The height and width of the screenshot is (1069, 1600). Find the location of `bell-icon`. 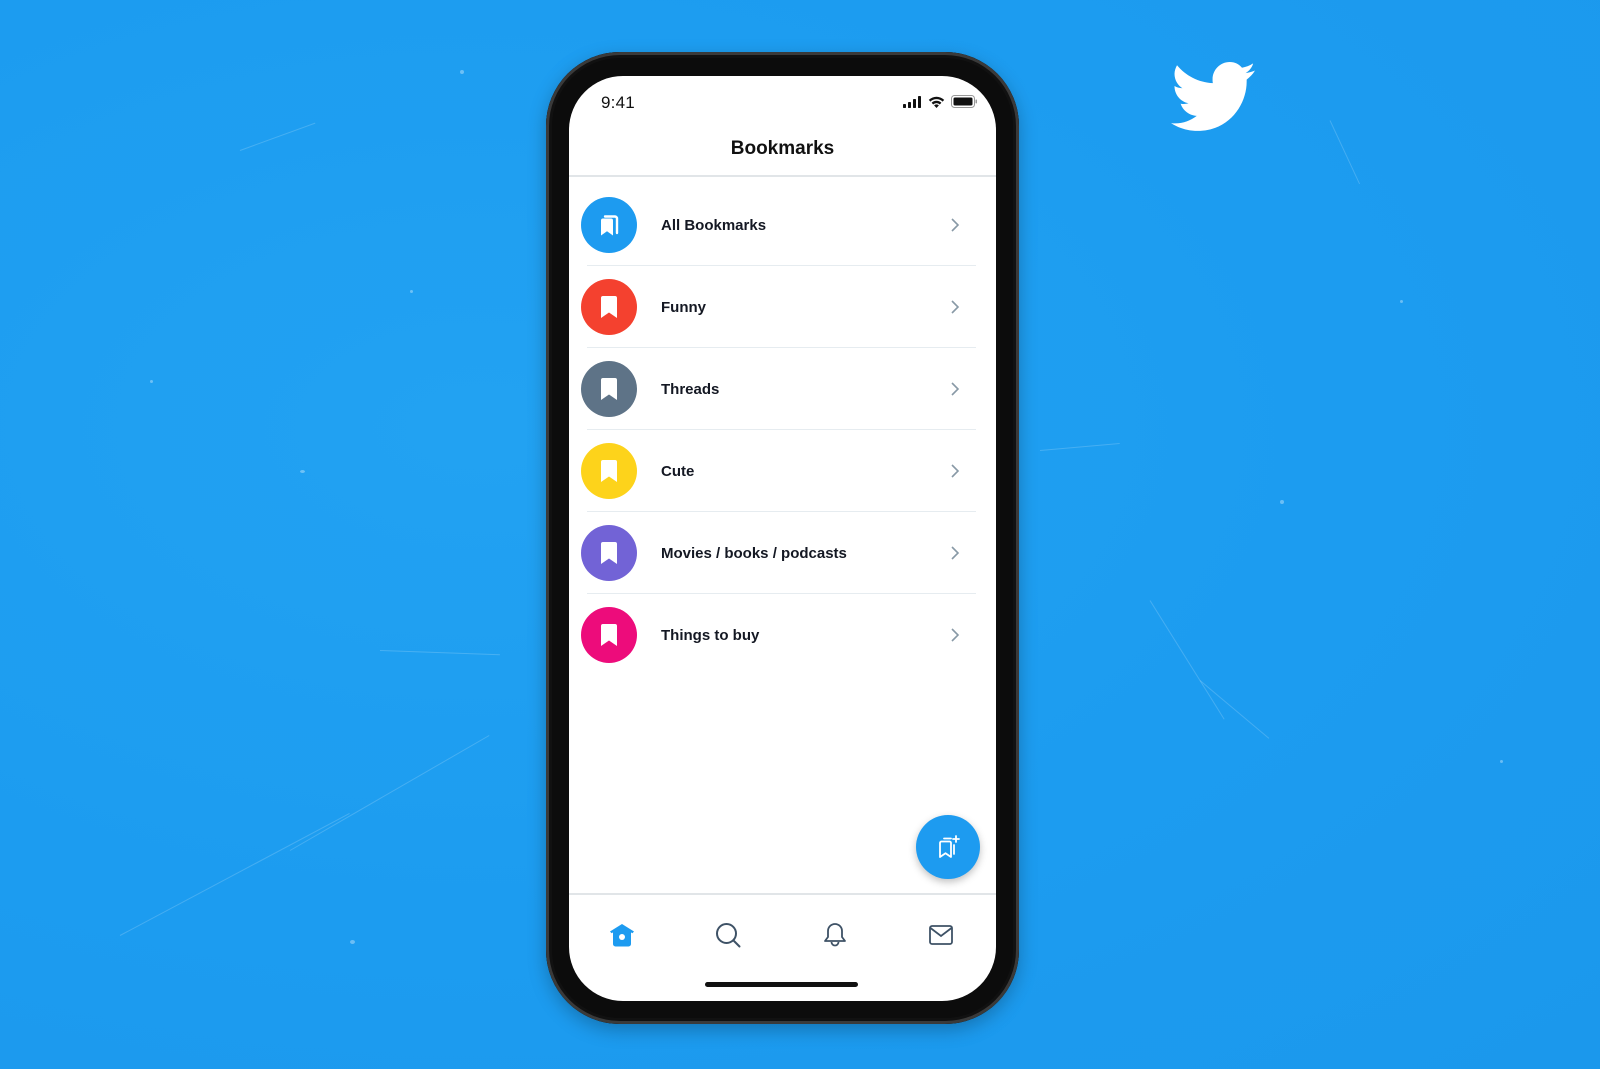

bell-icon is located at coordinates (835, 935).